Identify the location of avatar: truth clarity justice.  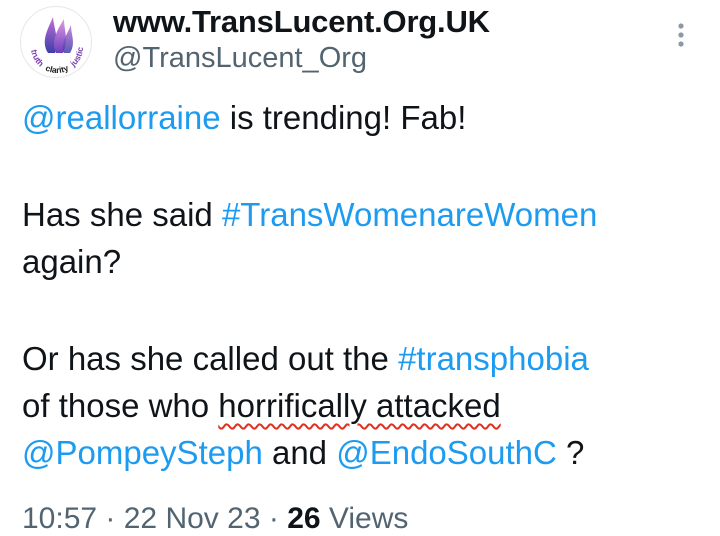
(56, 42).